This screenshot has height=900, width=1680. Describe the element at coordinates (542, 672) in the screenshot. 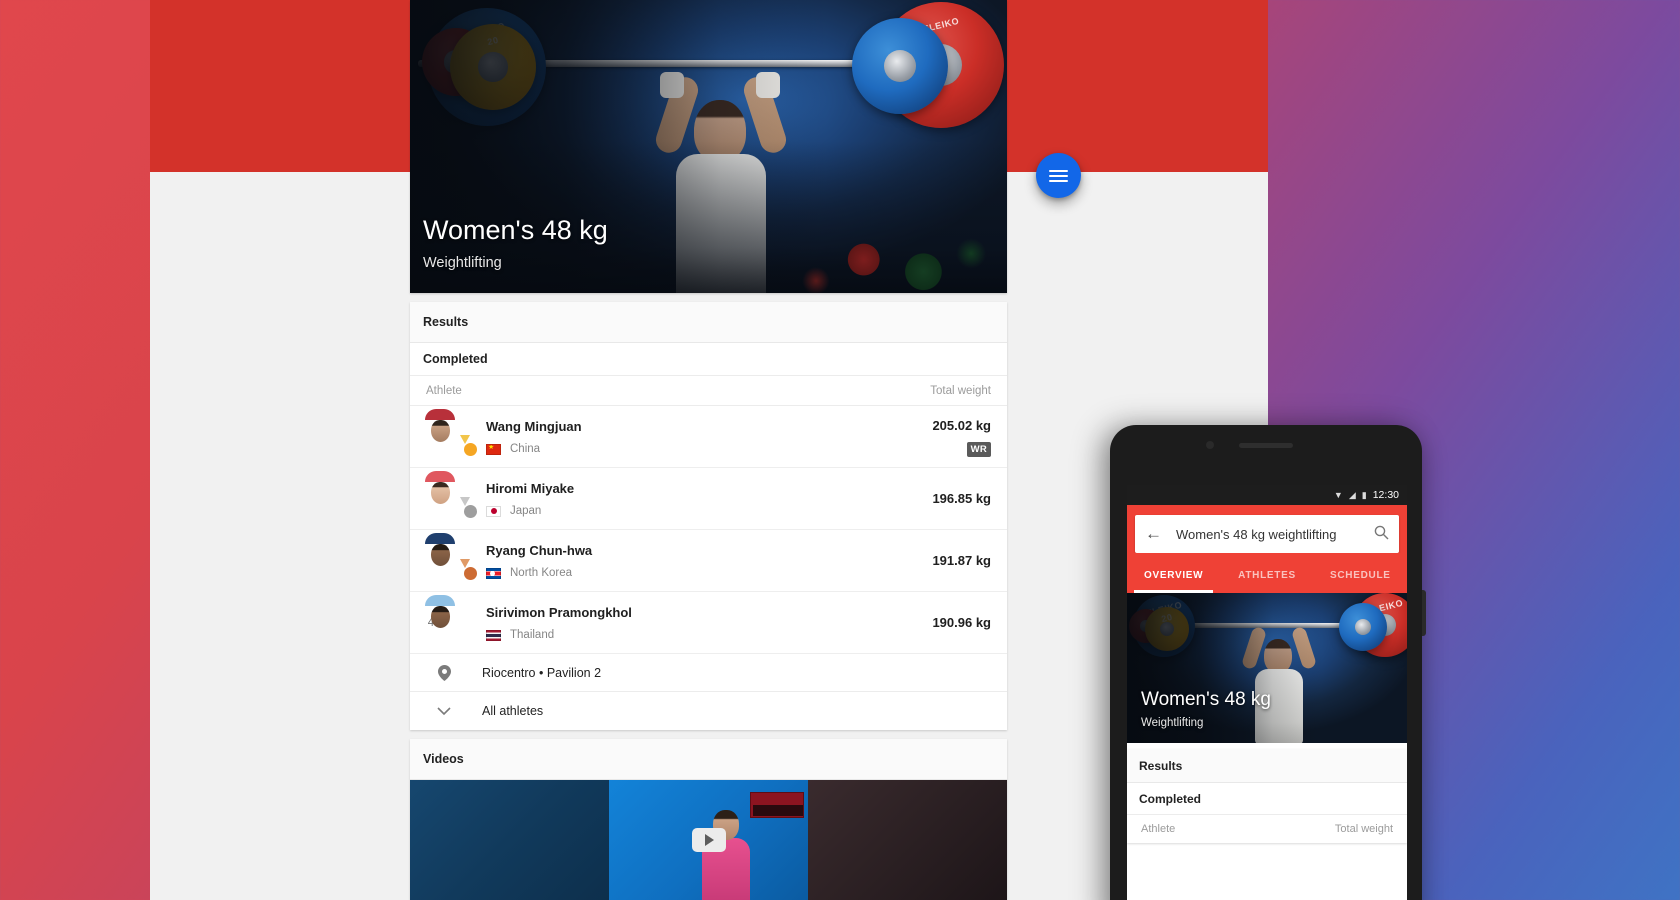

I see `venue-label: Riocentro • Pavilion 2` at that location.